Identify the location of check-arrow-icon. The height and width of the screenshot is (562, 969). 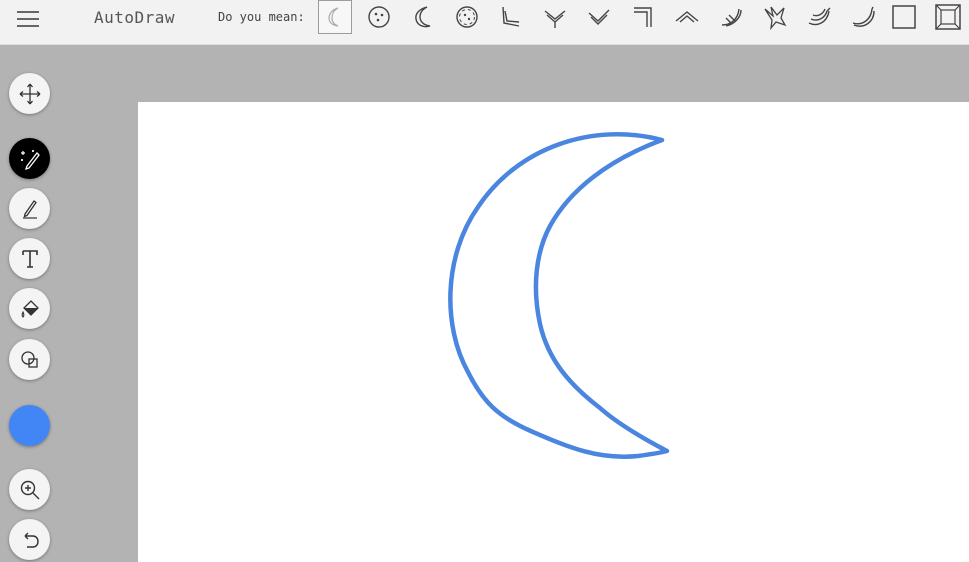
(599, 17).